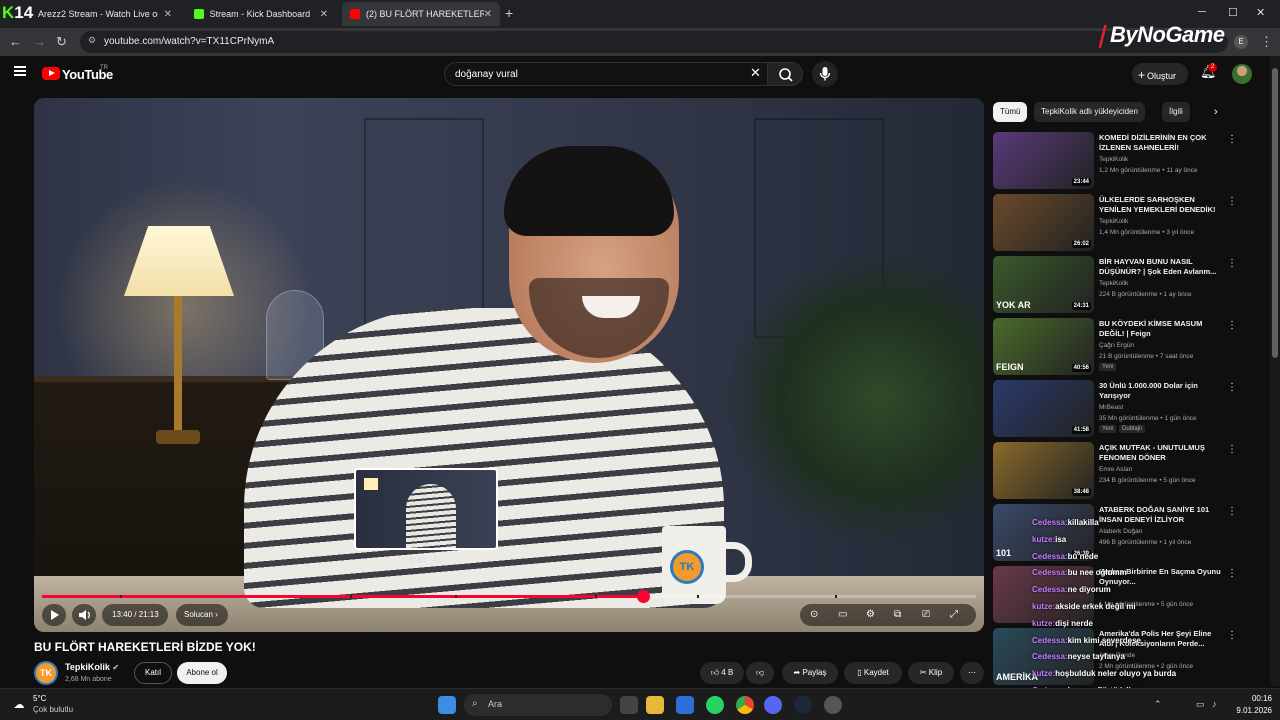 The width and height of the screenshot is (1280, 720). Describe the element at coordinates (54, 615) in the screenshot. I see `play-button` at that location.